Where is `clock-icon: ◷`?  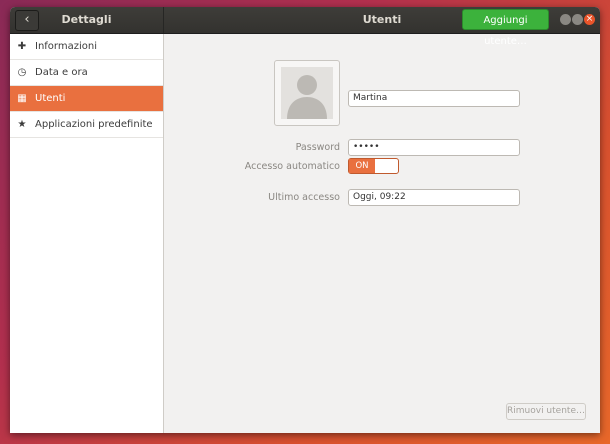 clock-icon: ◷ is located at coordinates (22, 72).